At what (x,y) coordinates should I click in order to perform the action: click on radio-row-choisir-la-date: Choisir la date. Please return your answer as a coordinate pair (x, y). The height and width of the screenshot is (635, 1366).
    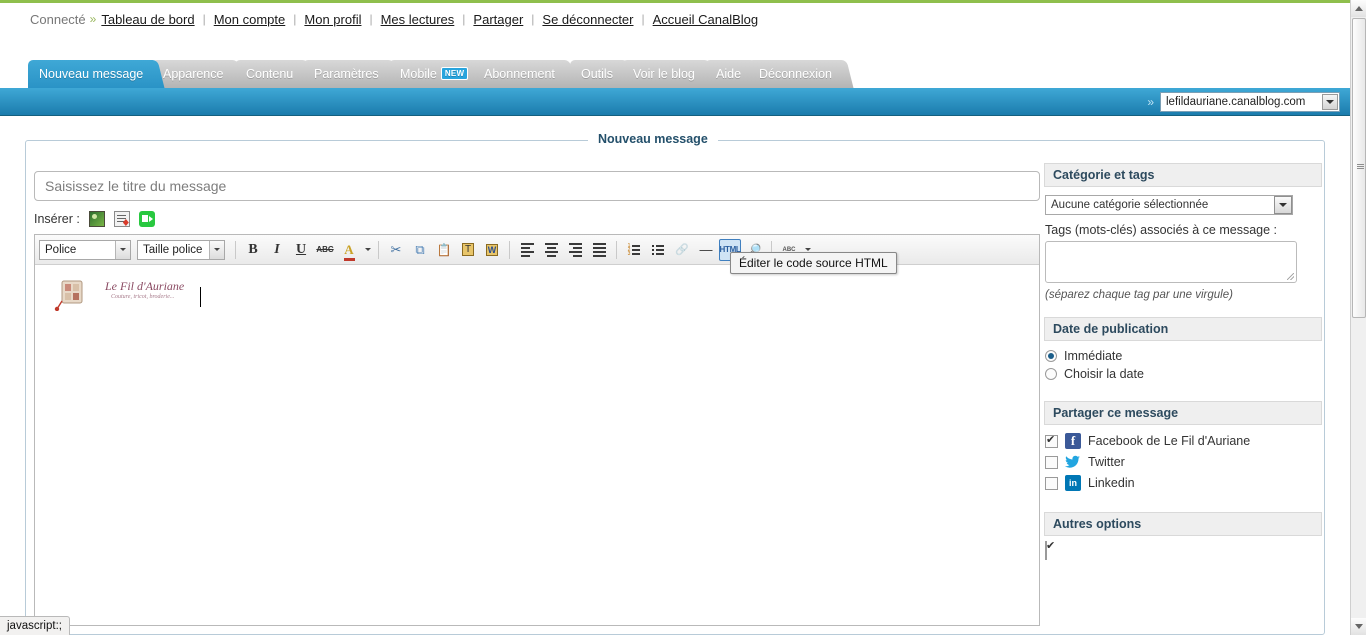
    Looking at the image, I should click on (1183, 374).